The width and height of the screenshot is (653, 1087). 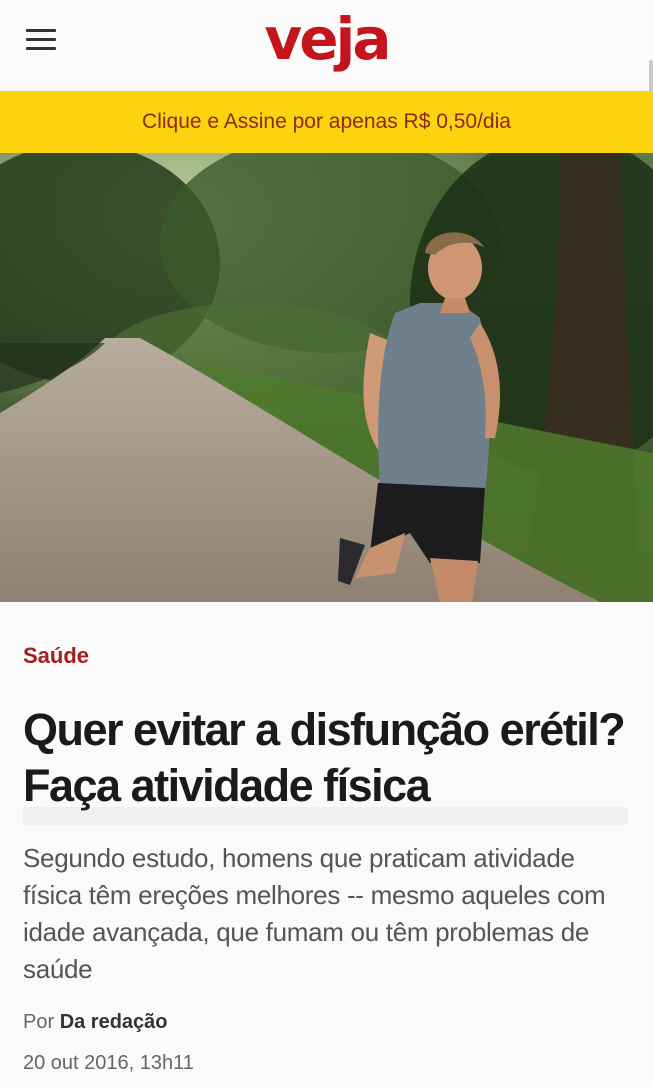 What do you see at coordinates (56, 656) in the screenshot?
I see `section-label: Saúde` at bounding box center [56, 656].